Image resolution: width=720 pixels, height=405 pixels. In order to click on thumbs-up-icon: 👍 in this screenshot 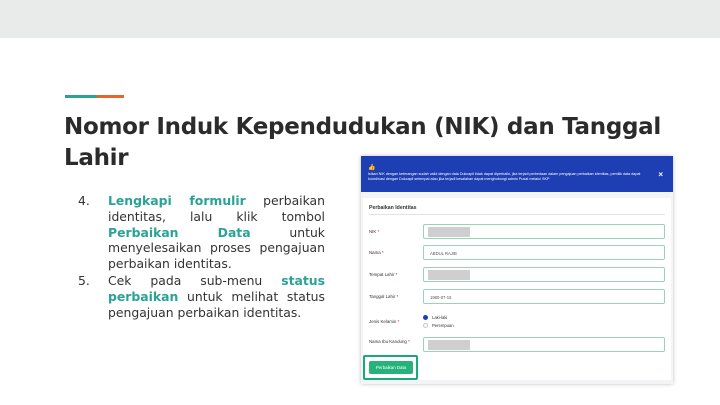, I will do `click(372, 168)`.